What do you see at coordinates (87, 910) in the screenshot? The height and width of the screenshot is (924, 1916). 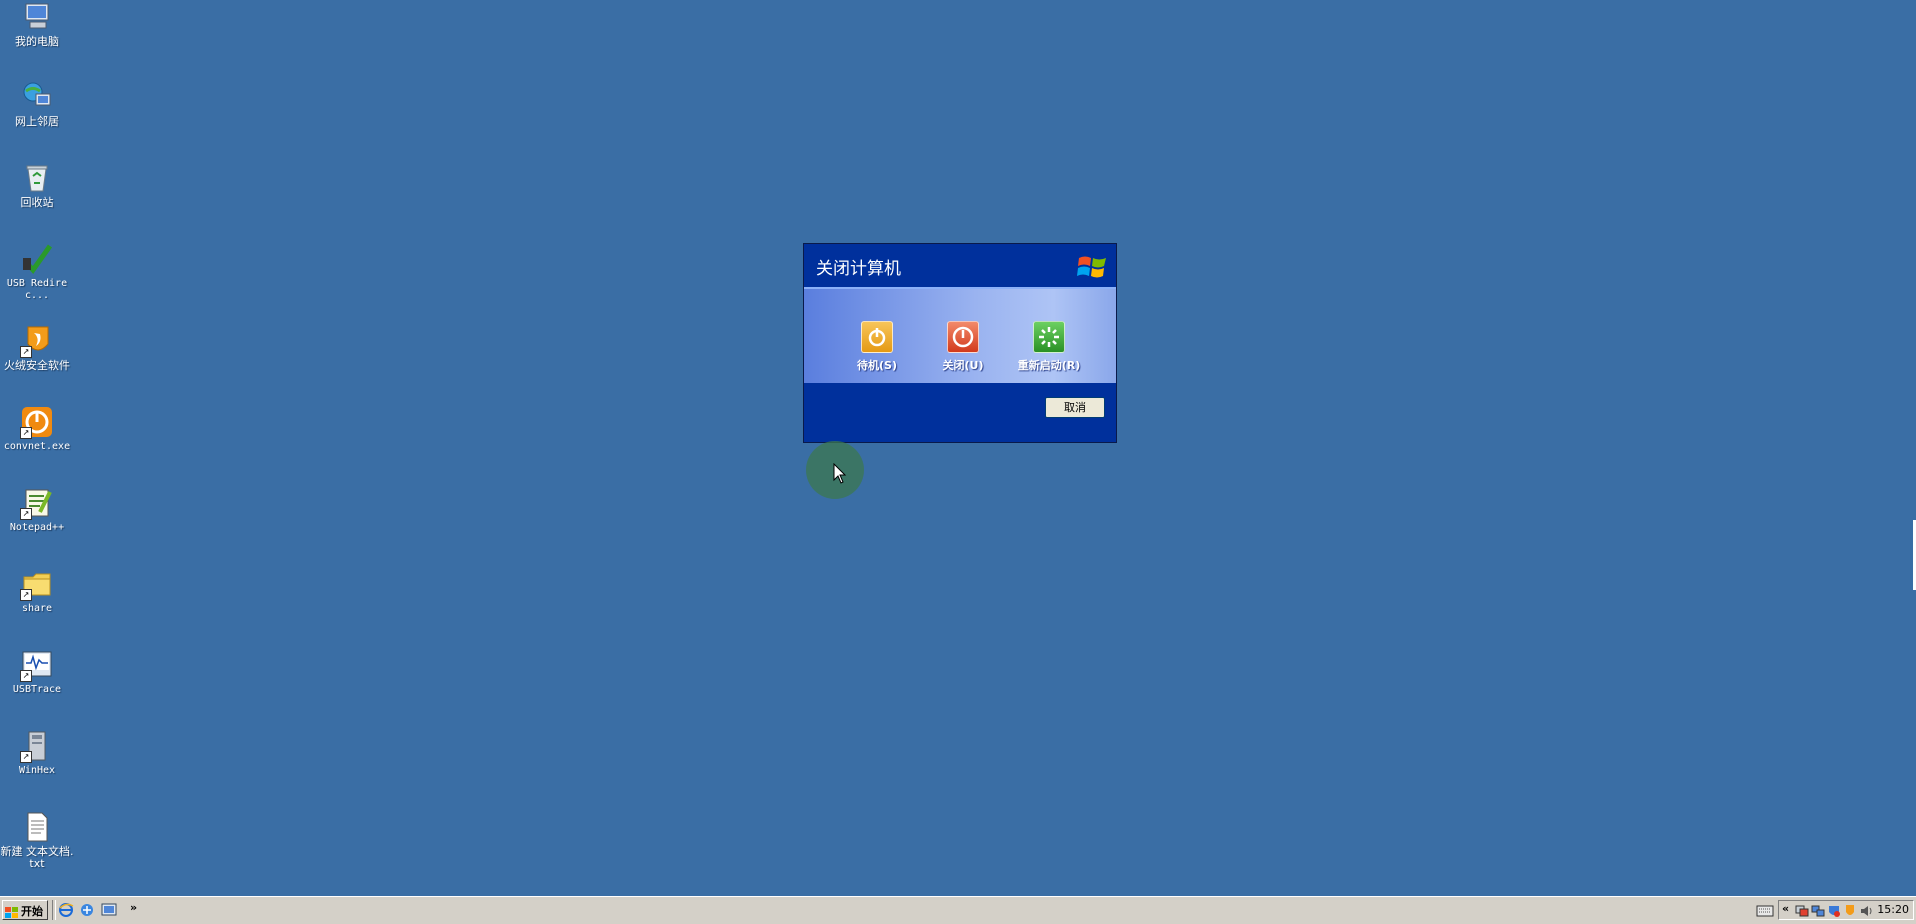 I see `outlook-express-icon` at bounding box center [87, 910].